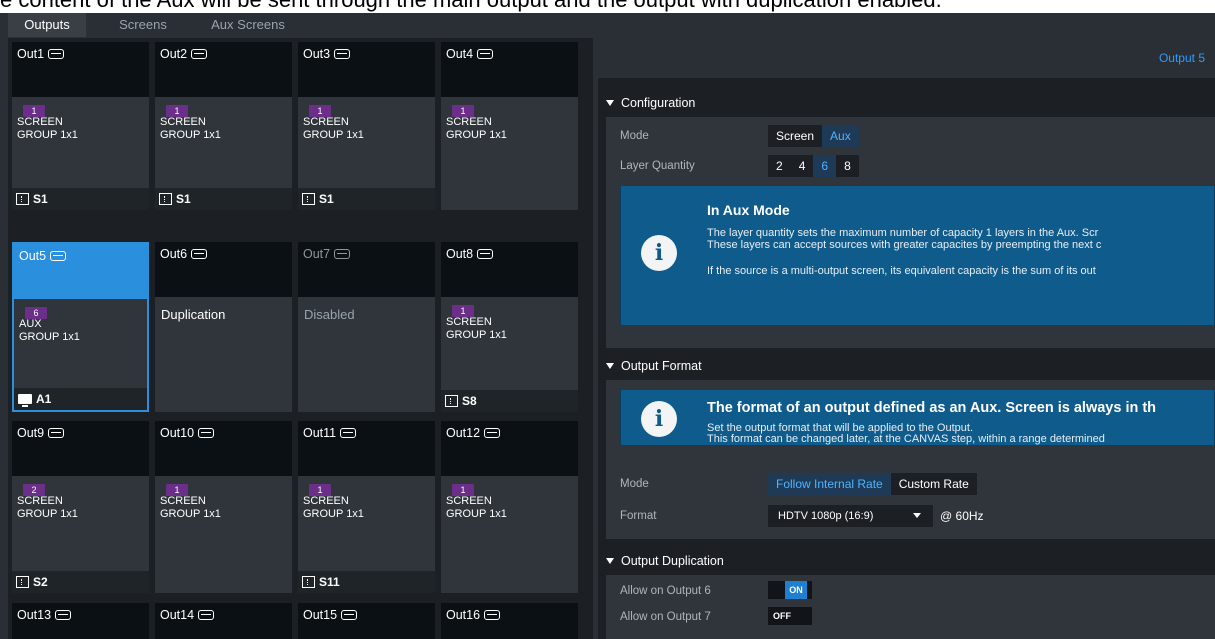  What do you see at coordinates (320, 615) in the screenshot?
I see `output-name: Out15` at bounding box center [320, 615].